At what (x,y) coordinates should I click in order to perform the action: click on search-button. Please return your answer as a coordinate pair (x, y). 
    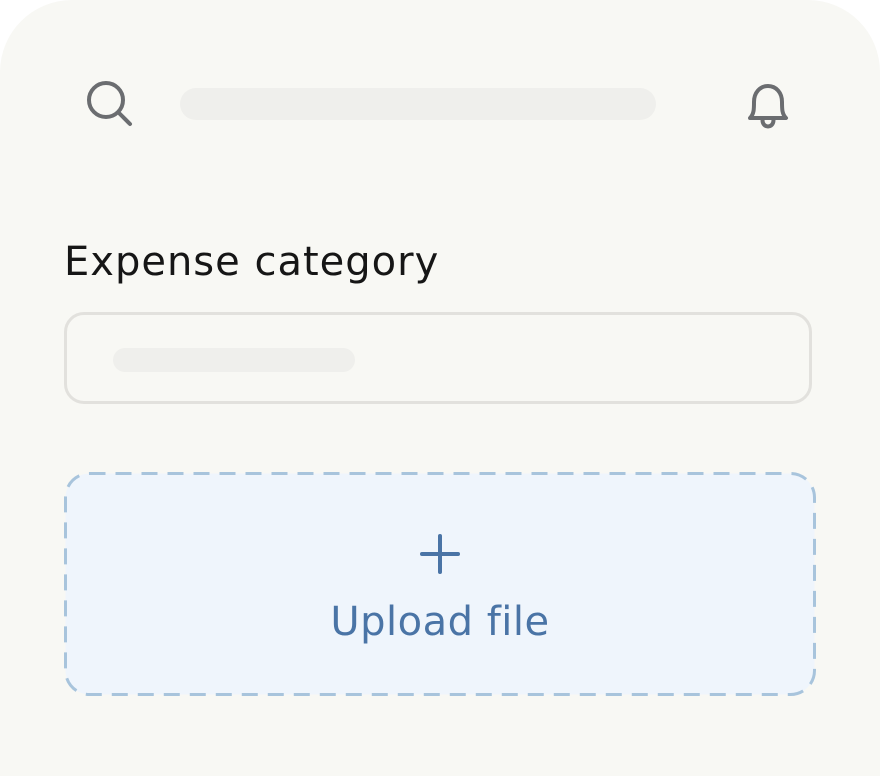
    Looking at the image, I should click on (110, 104).